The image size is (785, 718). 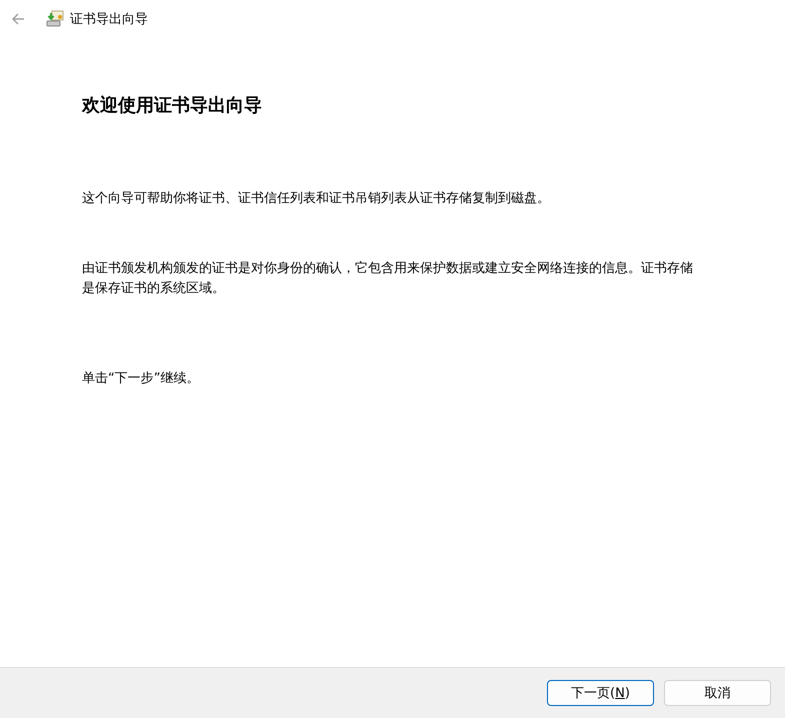 I want to click on cancel-button: 取消, so click(x=717, y=693).